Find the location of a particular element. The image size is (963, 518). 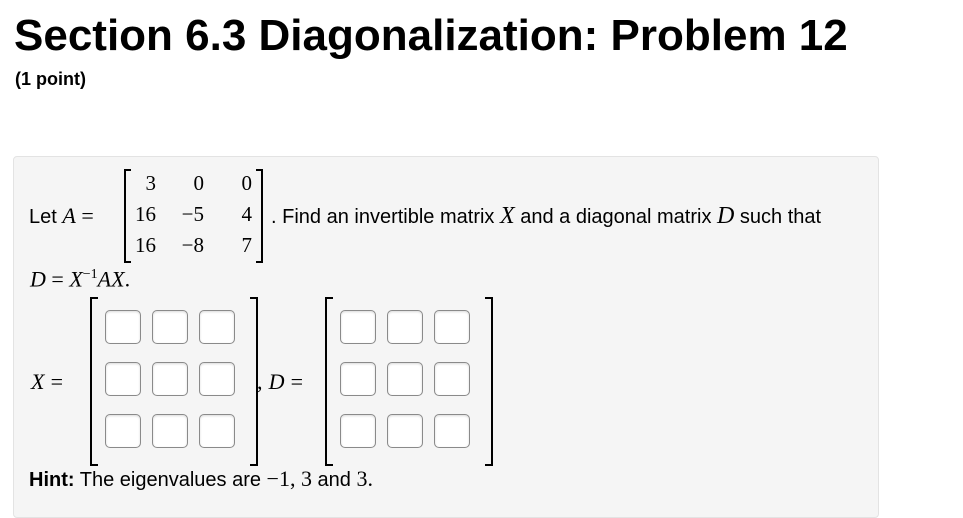

answer-comma: , is located at coordinates (260, 381).